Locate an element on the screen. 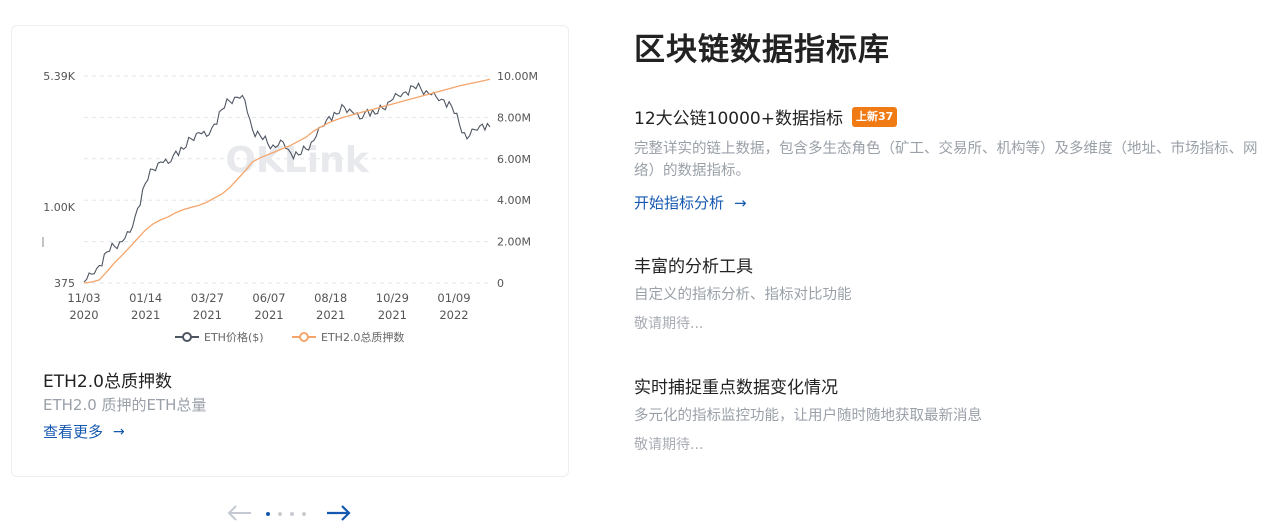 This screenshot has height=532, width=1271. legend-item-label: ETH价格($) is located at coordinates (234, 337).